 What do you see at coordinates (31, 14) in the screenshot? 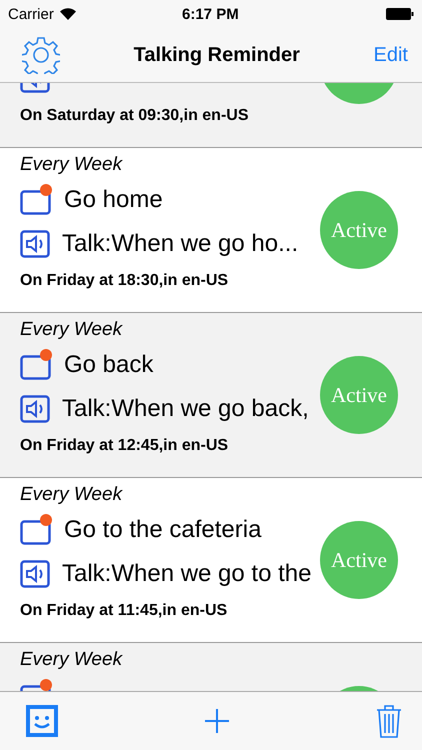
I see `carrier-label: Carrier` at bounding box center [31, 14].